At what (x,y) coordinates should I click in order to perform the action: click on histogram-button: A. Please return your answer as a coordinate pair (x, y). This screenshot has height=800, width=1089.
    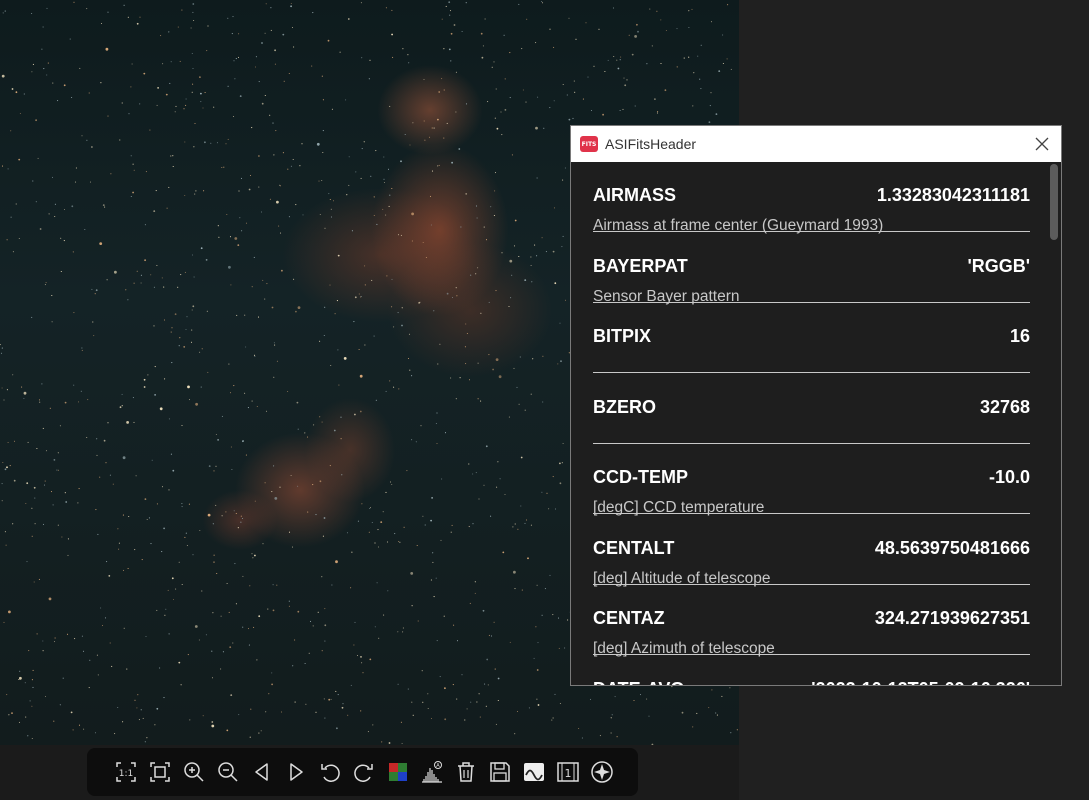
    Looking at the image, I should click on (432, 772).